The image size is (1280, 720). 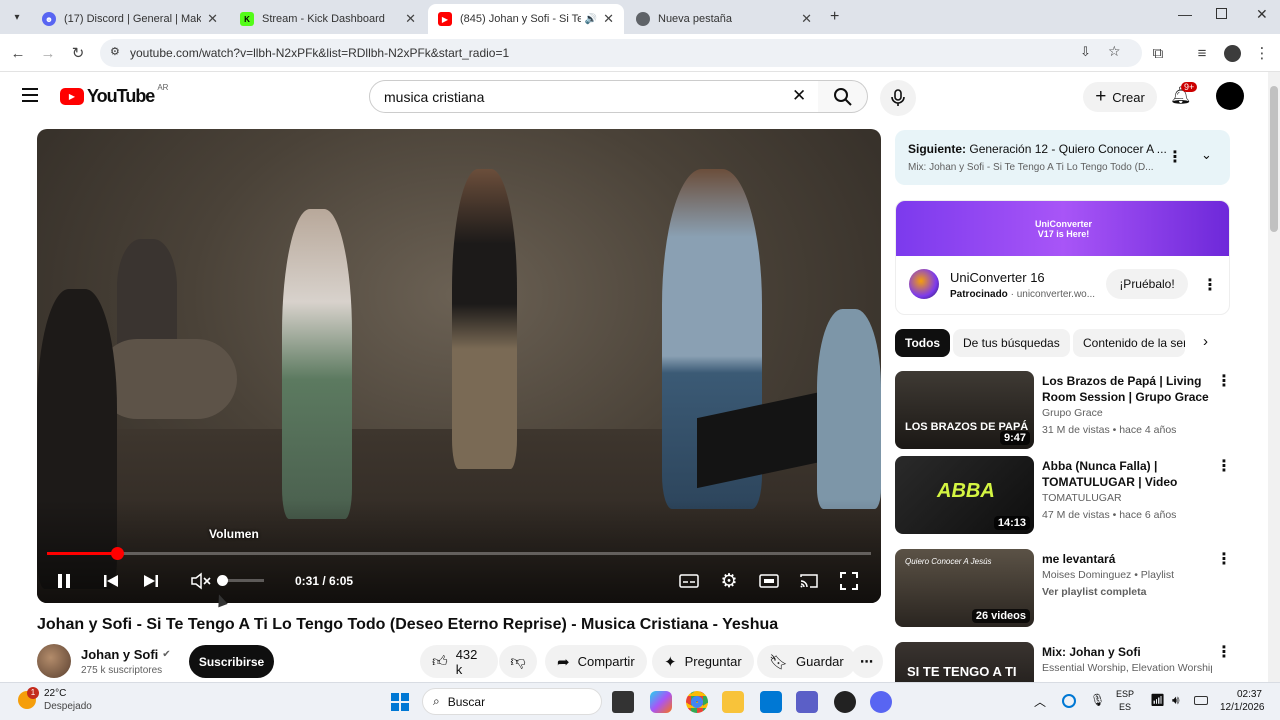 I want to click on voice-search-button, so click(x=898, y=98).